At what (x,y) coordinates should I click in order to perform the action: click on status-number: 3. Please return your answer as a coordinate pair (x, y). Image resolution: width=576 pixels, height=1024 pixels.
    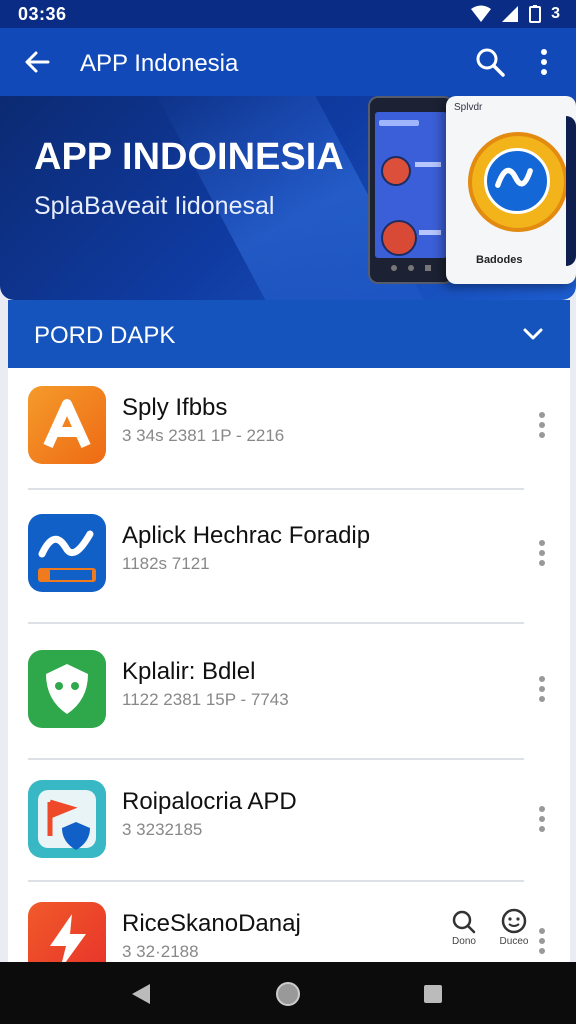
    Looking at the image, I should click on (555, 13).